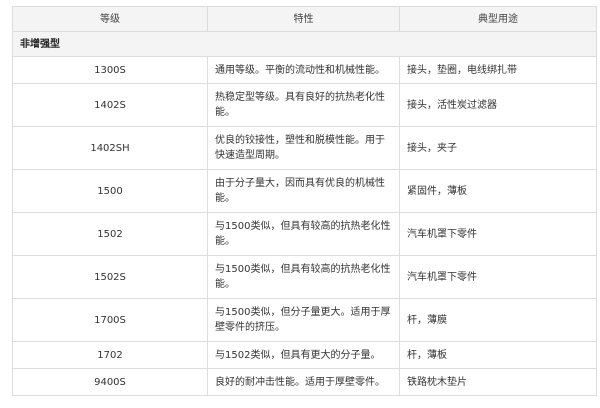  What do you see at coordinates (498, 70) in the screenshot?
I see `use-cell: 接头，垫圈，电线绑扎带` at bounding box center [498, 70].